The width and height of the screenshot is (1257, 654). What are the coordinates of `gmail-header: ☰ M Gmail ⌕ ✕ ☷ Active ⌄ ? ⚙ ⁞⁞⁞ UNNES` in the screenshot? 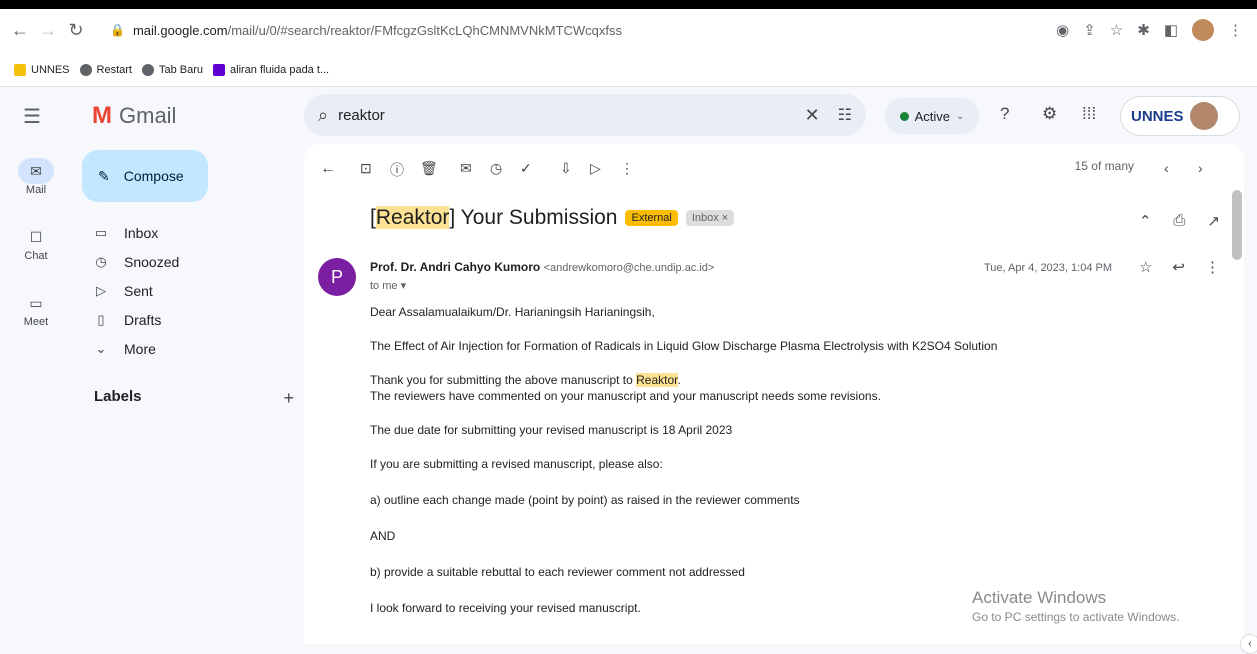 It's located at (628, 116).